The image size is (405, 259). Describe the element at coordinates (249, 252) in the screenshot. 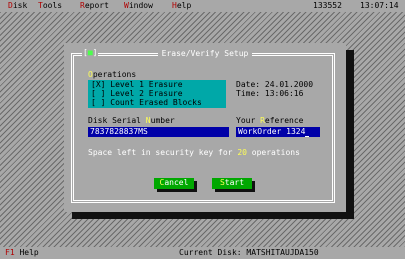

I see `current-disk-readout: Current Disk: MATSHITAUJDA150` at that location.